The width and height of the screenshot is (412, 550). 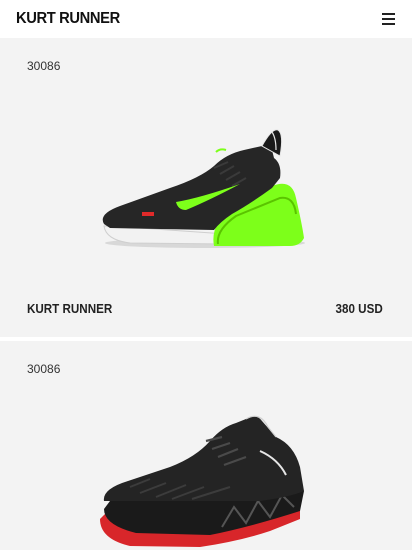 I want to click on product-price: 380 USD, so click(x=359, y=309).